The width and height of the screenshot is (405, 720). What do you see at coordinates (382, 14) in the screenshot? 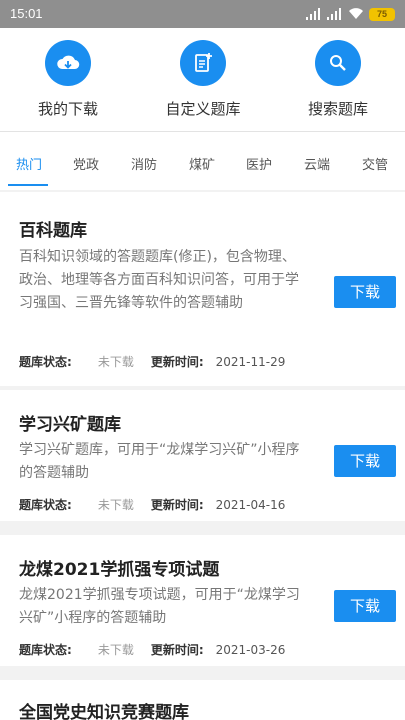
I see `battery-icon: 75` at bounding box center [382, 14].